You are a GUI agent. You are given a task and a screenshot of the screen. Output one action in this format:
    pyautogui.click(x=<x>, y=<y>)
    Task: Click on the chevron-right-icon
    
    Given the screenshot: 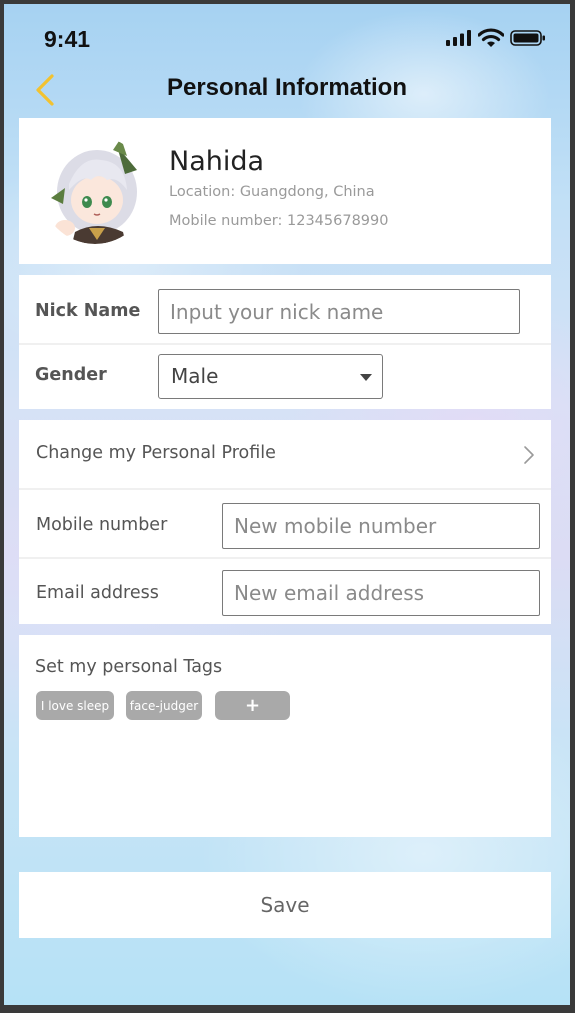 What is the action you would take?
    pyautogui.click(x=529, y=455)
    